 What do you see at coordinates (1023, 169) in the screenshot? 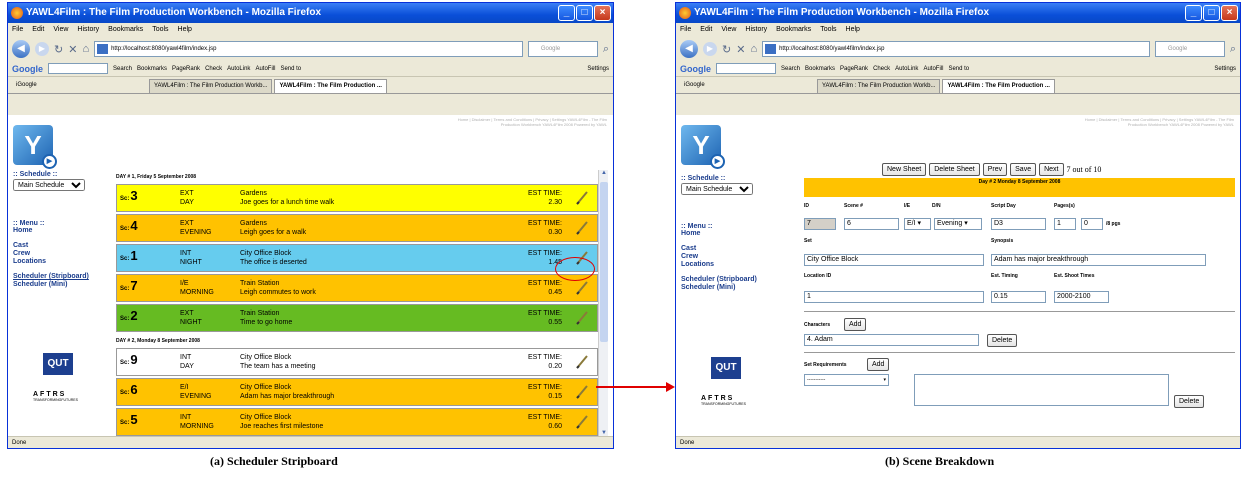
I see `save-button: Save` at bounding box center [1023, 169].